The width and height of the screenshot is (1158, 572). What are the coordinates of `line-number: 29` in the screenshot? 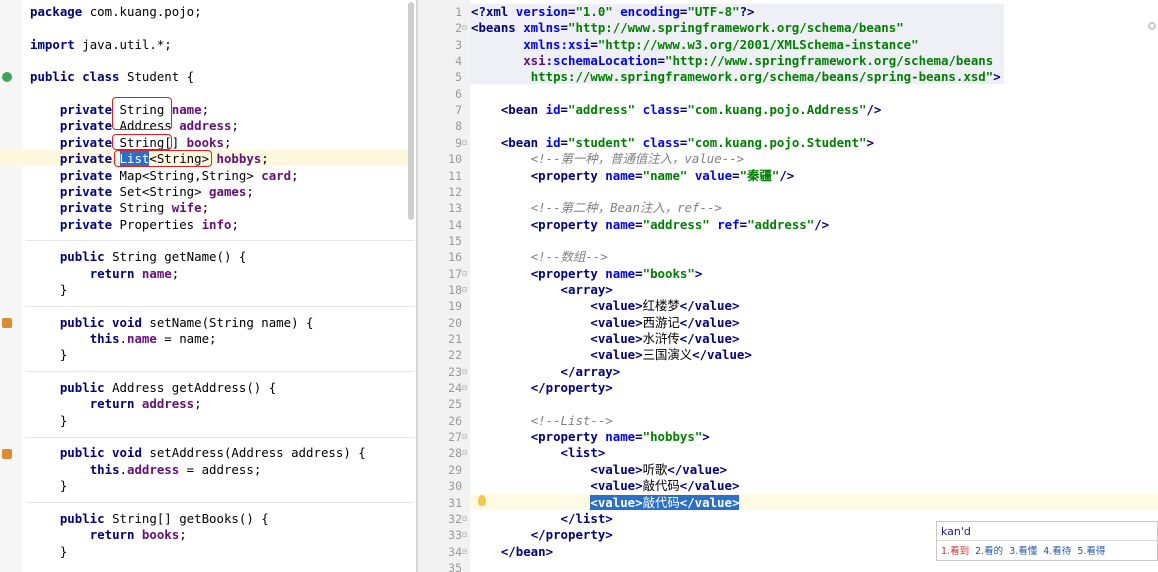 It's located at (455, 469).